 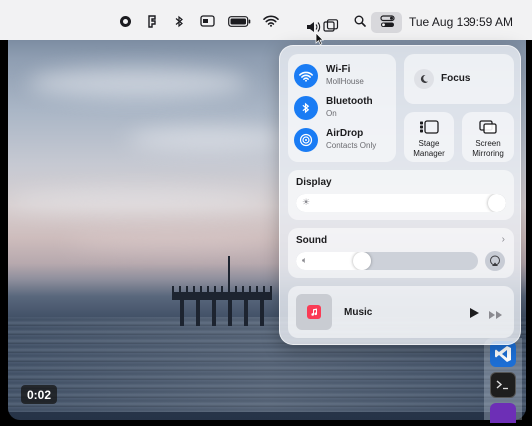 I want to click on sound-title: Sound, so click(x=312, y=240).